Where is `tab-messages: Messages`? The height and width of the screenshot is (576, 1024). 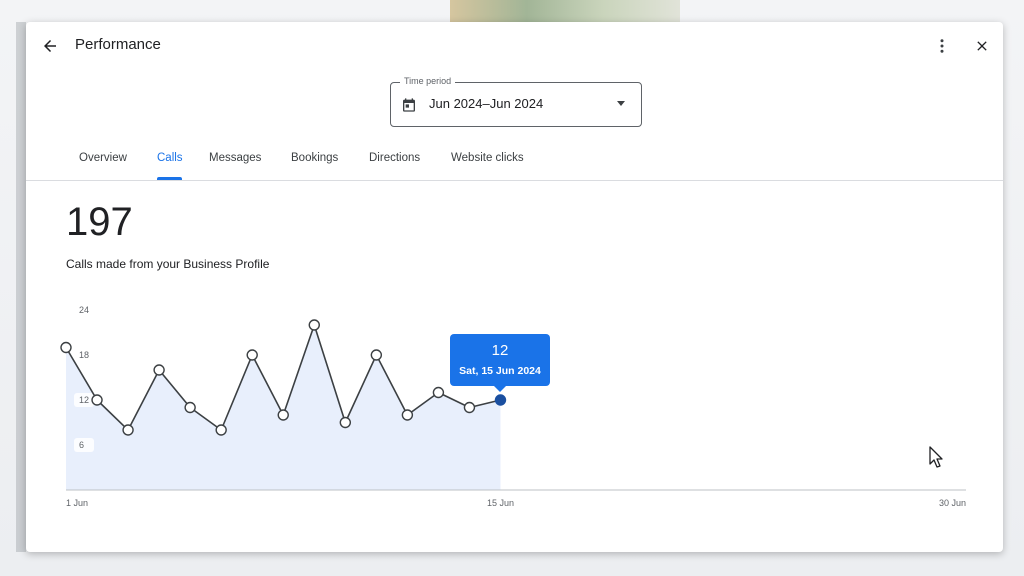 tab-messages: Messages is located at coordinates (235, 158).